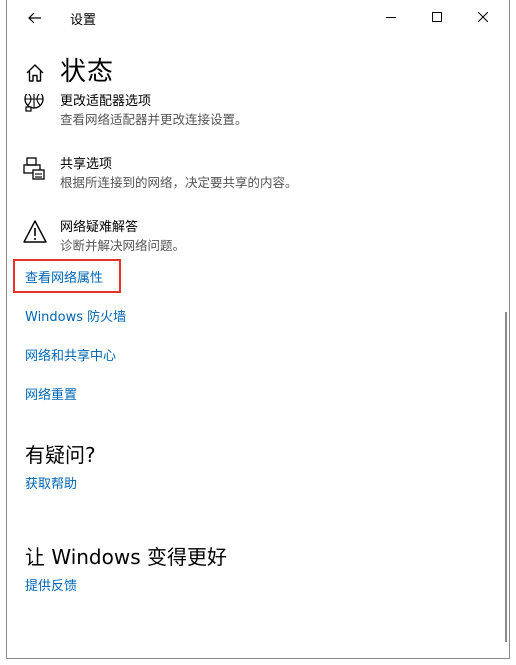 The image size is (516, 665). I want to click on link-network-sharing-center: 网络和共享中心, so click(70, 354).